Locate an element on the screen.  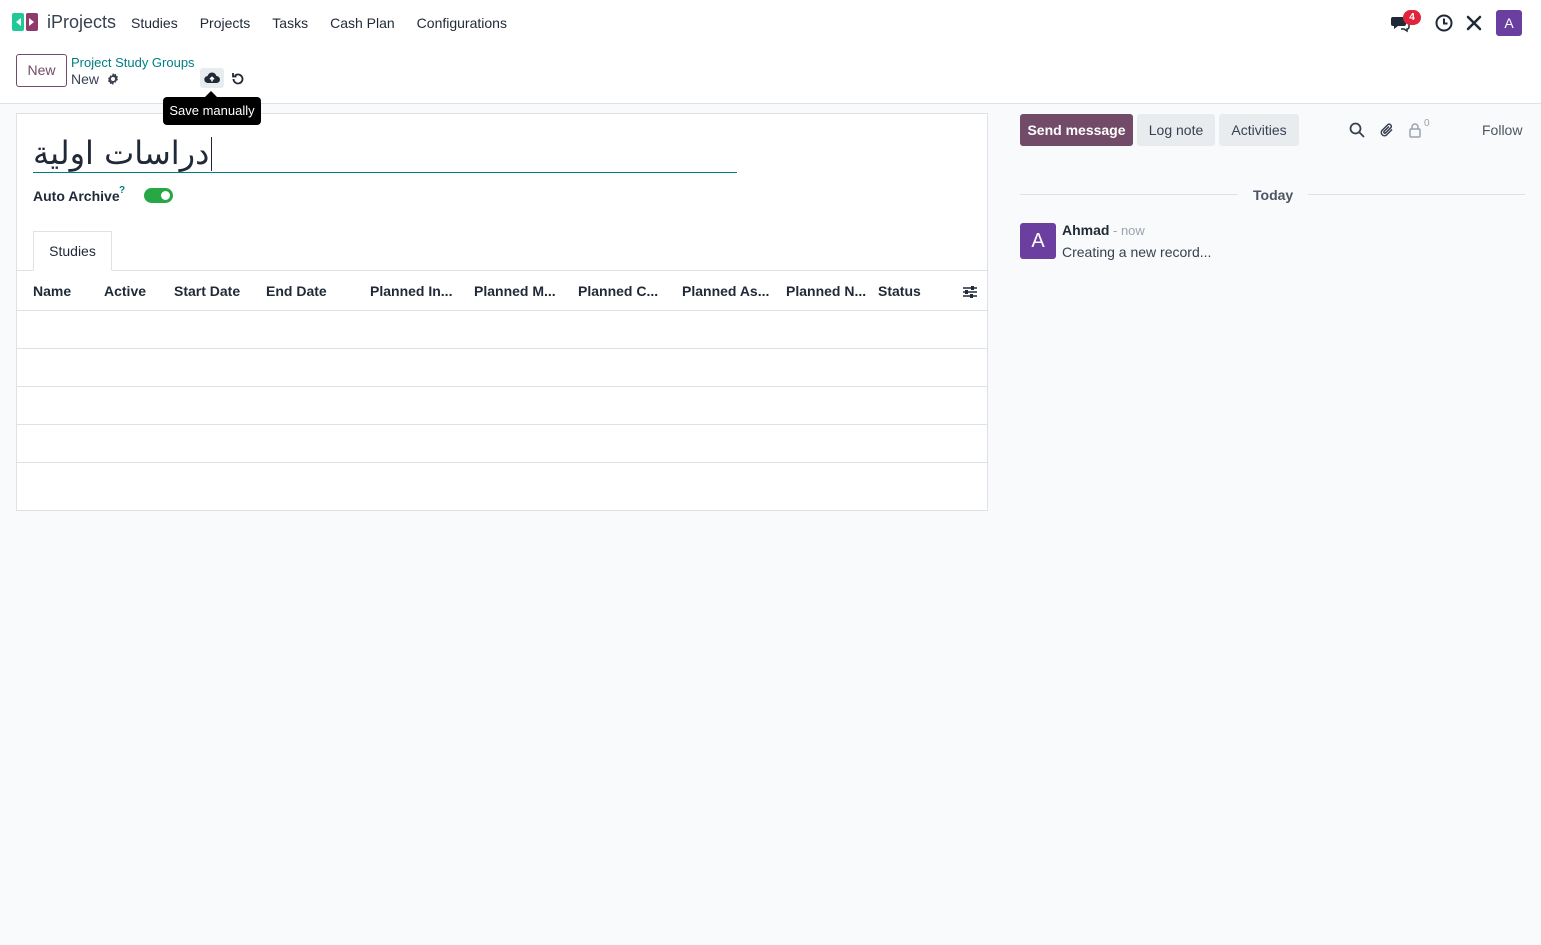
text-caret is located at coordinates (211, 154).